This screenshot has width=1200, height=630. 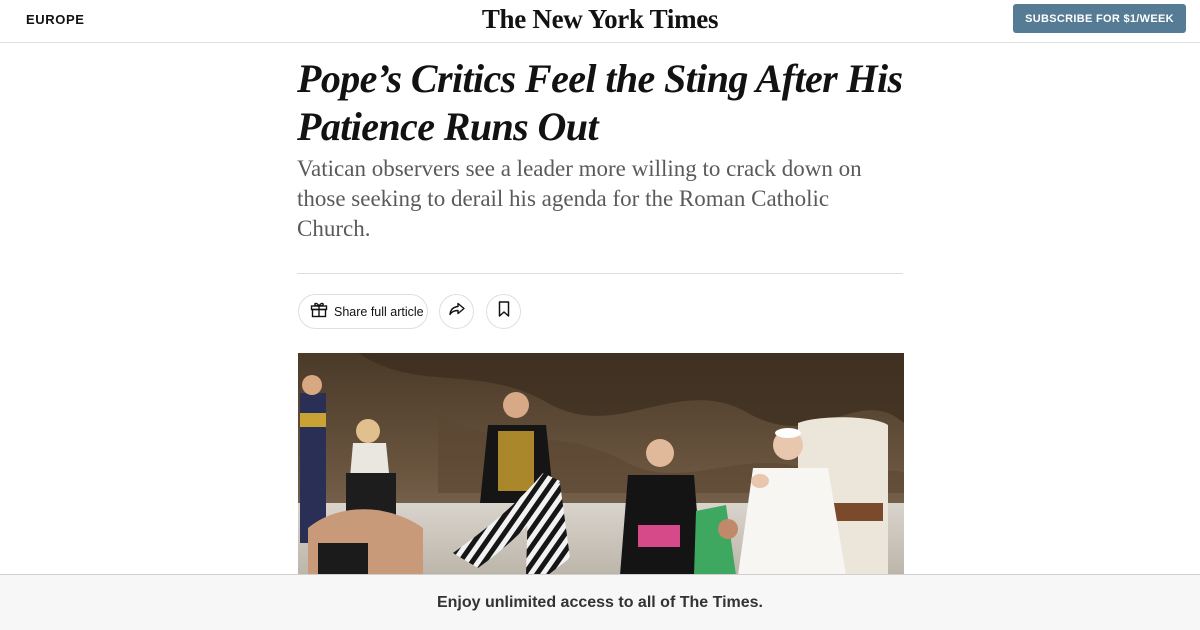 I want to click on share-arrow-icon, so click(x=457, y=311).